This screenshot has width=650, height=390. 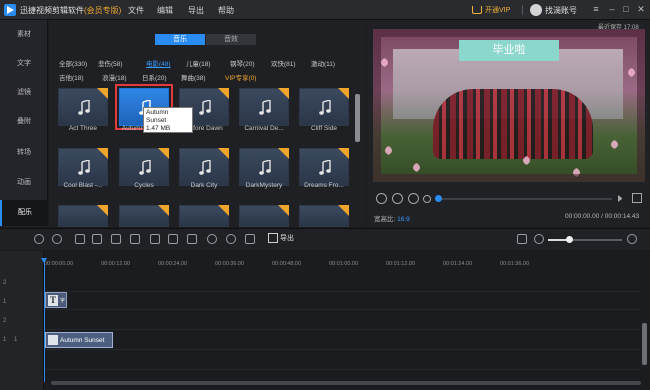 What do you see at coordinates (155, 239) in the screenshot?
I see `mosaic-icon` at bounding box center [155, 239].